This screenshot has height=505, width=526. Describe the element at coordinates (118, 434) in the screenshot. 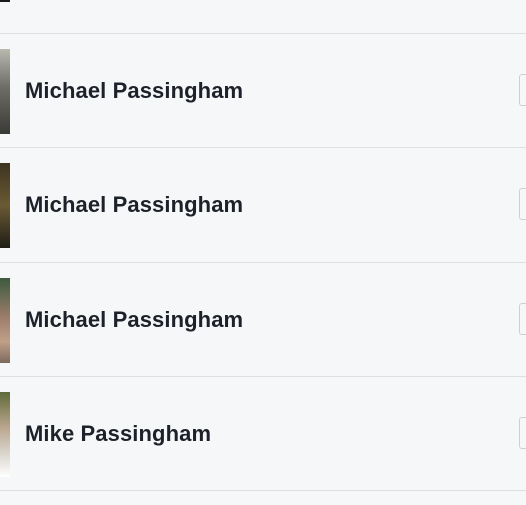

I see `person-name-link: Mike Passingham` at that location.